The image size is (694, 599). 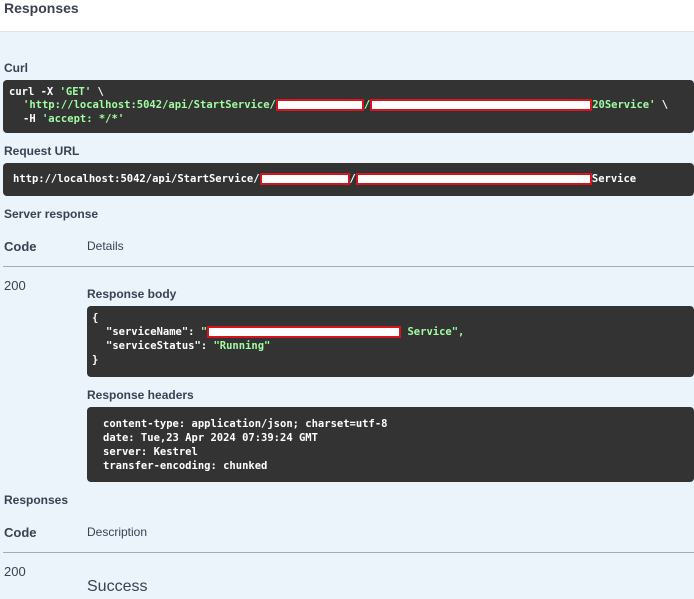 I want to click on server-response-label: Server response, so click(x=51, y=214).